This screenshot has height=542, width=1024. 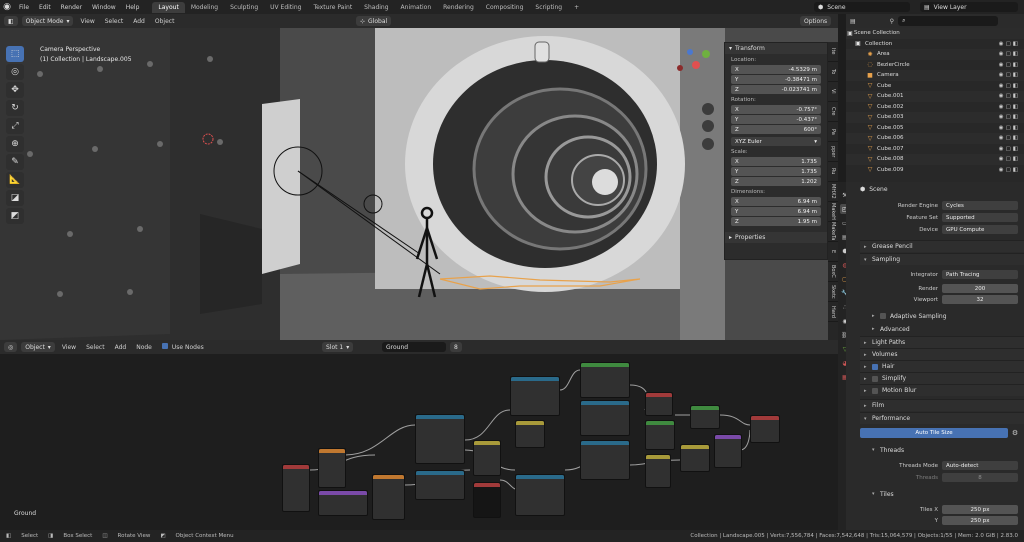 What do you see at coordinates (165, 21) in the screenshot?
I see `menu-object: Object` at bounding box center [165, 21].